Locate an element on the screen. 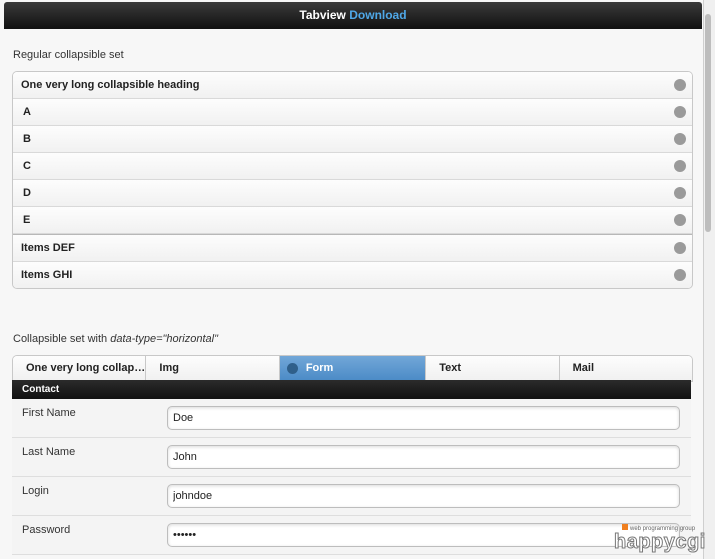  tab-one: One very long collapsible heading is located at coordinates (80, 368).